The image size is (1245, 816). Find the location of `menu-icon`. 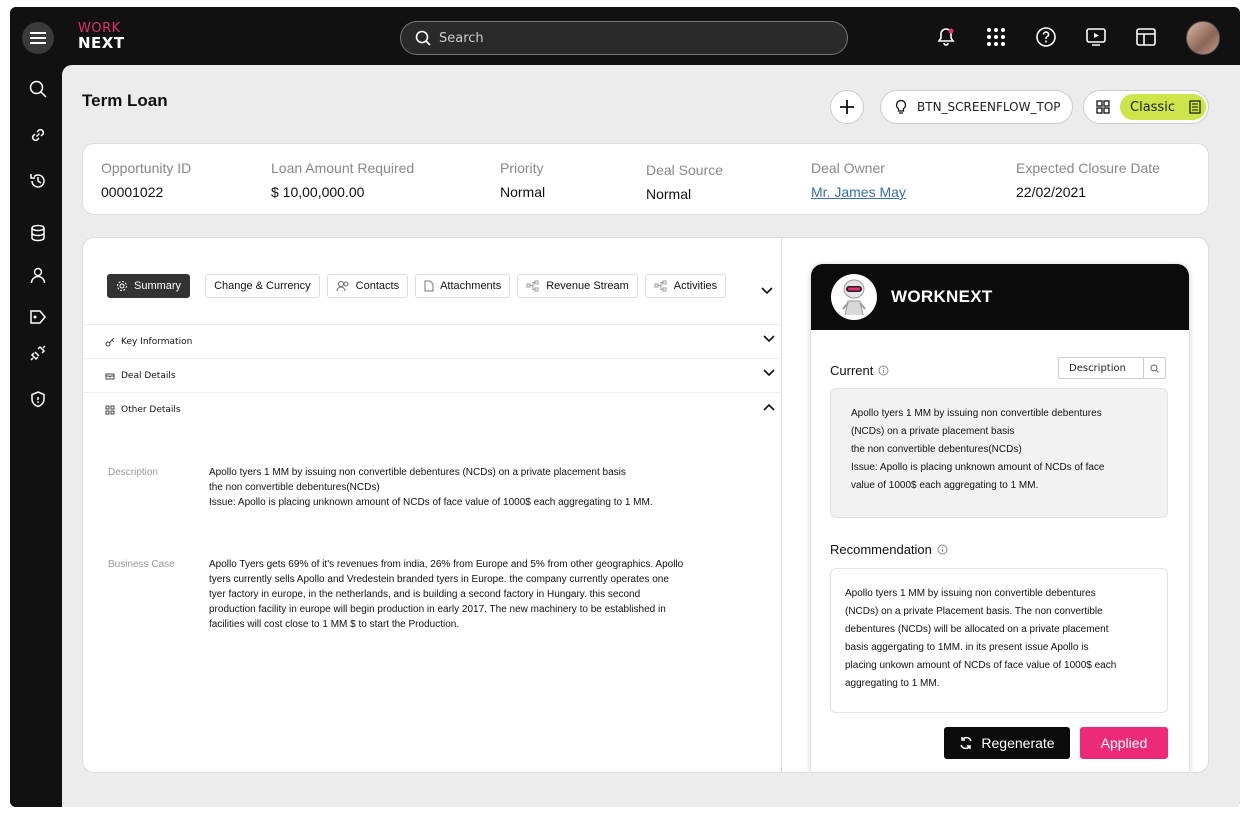

menu-icon is located at coordinates (38, 38).